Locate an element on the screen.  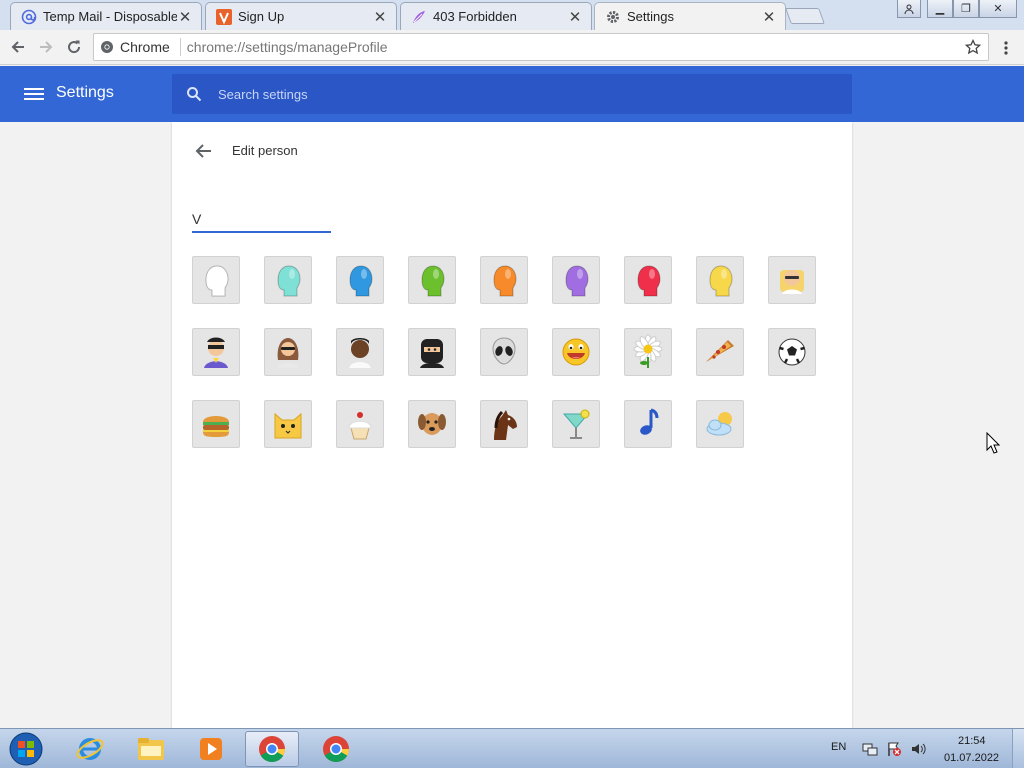
ninja-icon is located at coordinates (432, 353).